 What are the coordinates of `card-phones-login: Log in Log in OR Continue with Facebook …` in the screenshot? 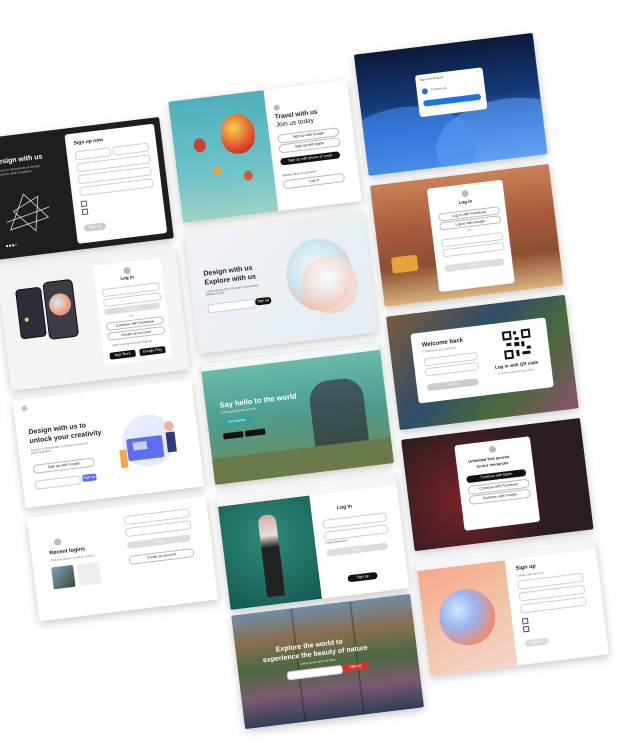 It's located at (95, 320).